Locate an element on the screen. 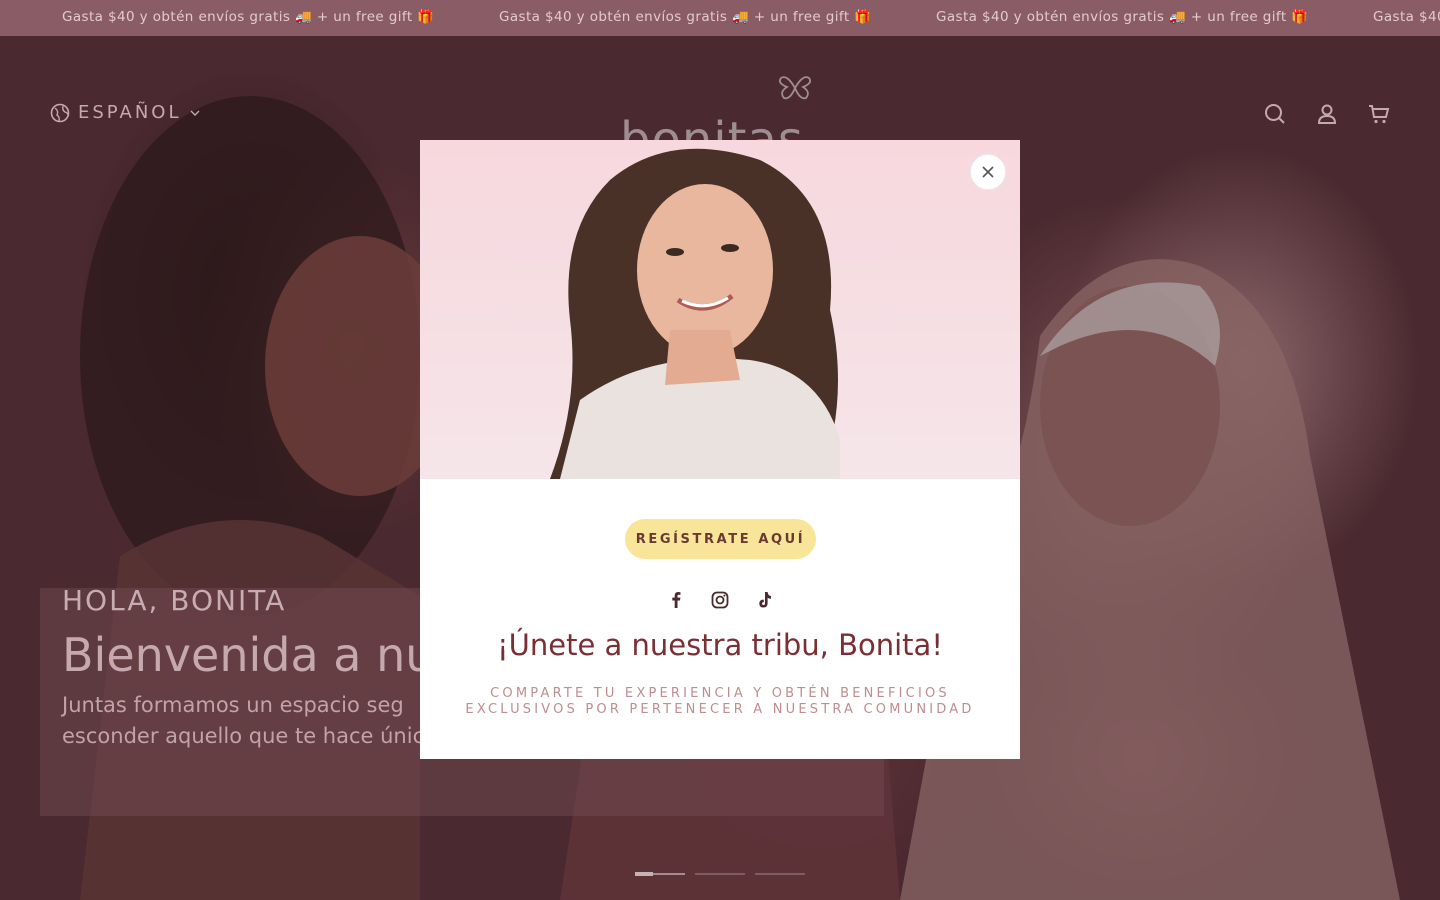  slide-dot-active is located at coordinates (660, 874).